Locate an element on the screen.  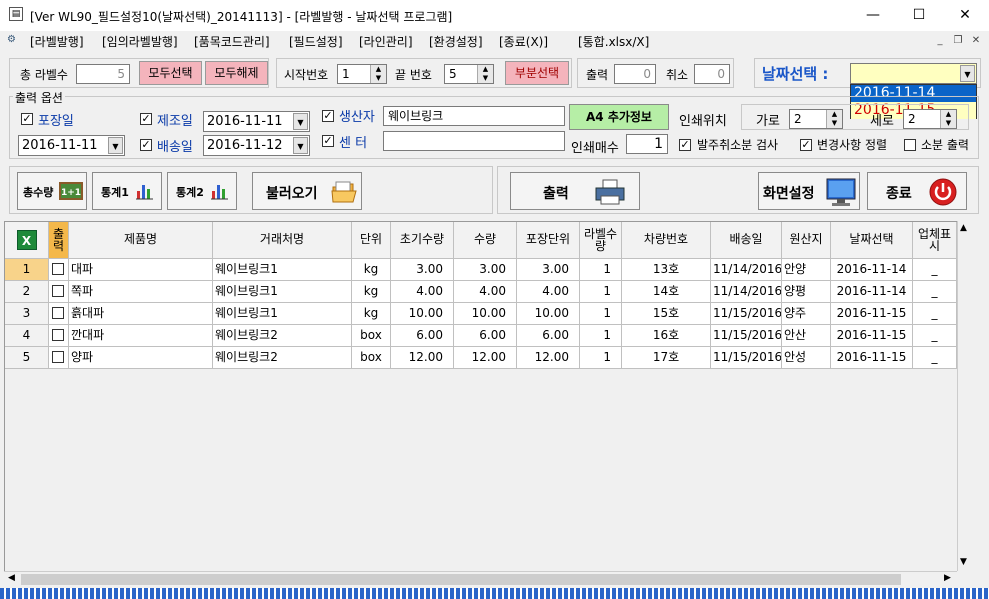
load-button: 불러오기 is located at coordinates (307, 191).